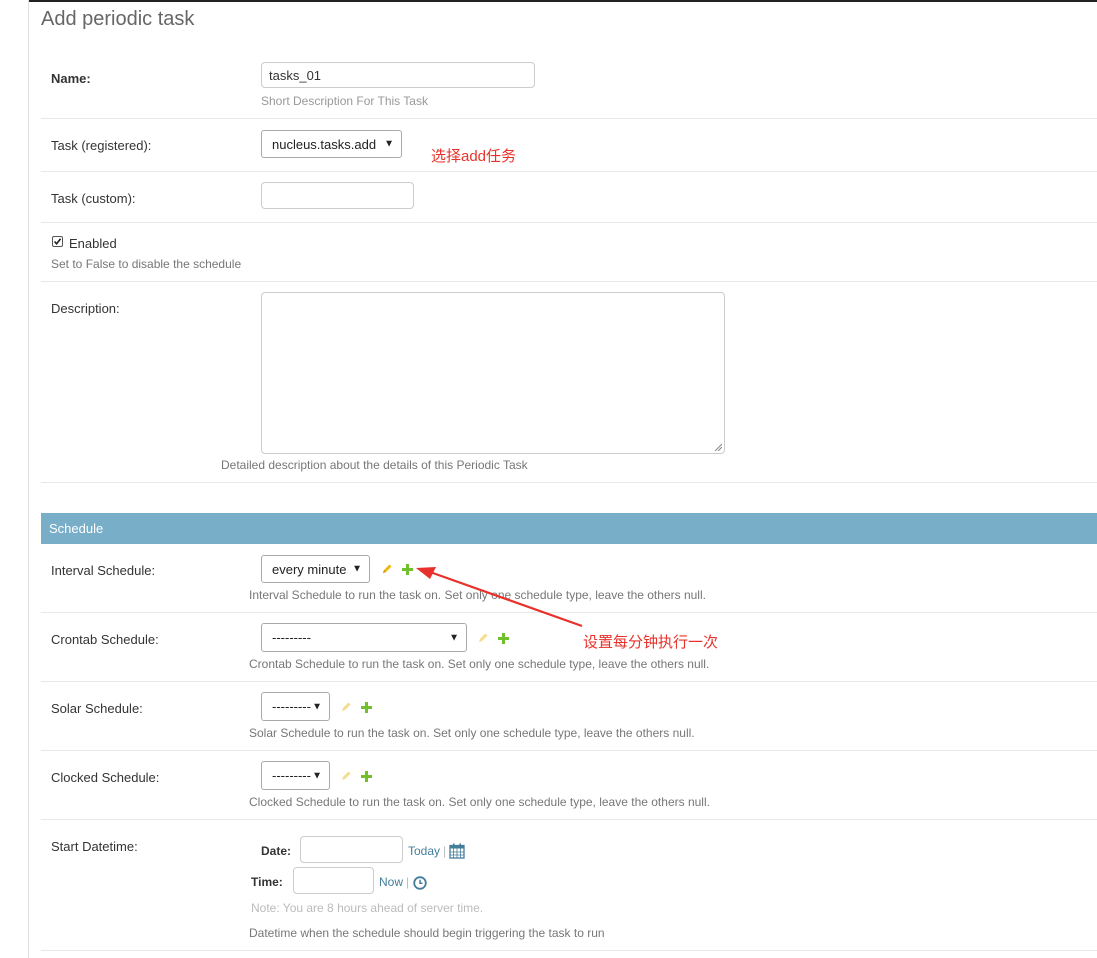 The image size is (1097, 958). Describe the element at coordinates (718, 447) in the screenshot. I see `resize-handle-icon` at that location.